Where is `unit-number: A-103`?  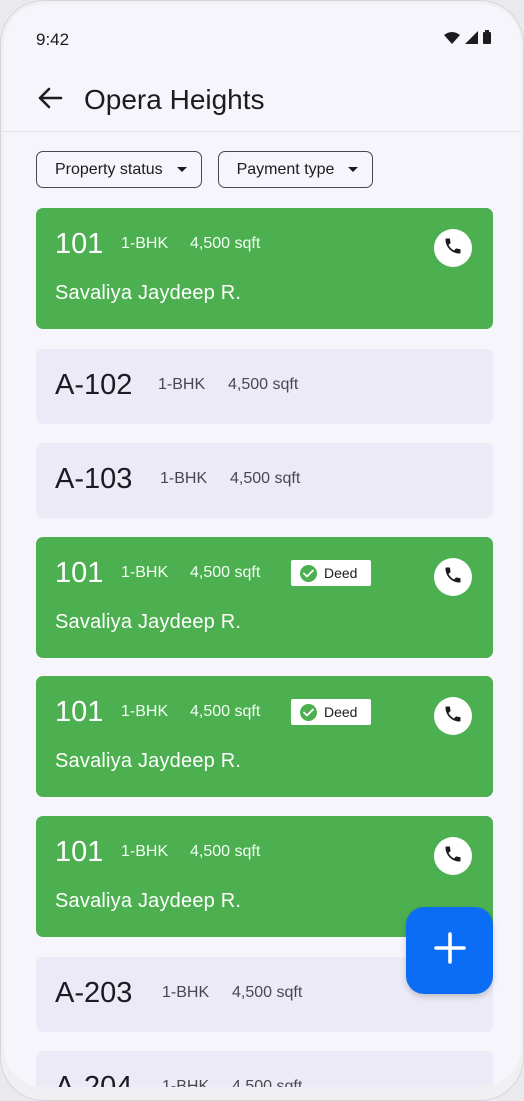 unit-number: A-103 is located at coordinates (94, 479).